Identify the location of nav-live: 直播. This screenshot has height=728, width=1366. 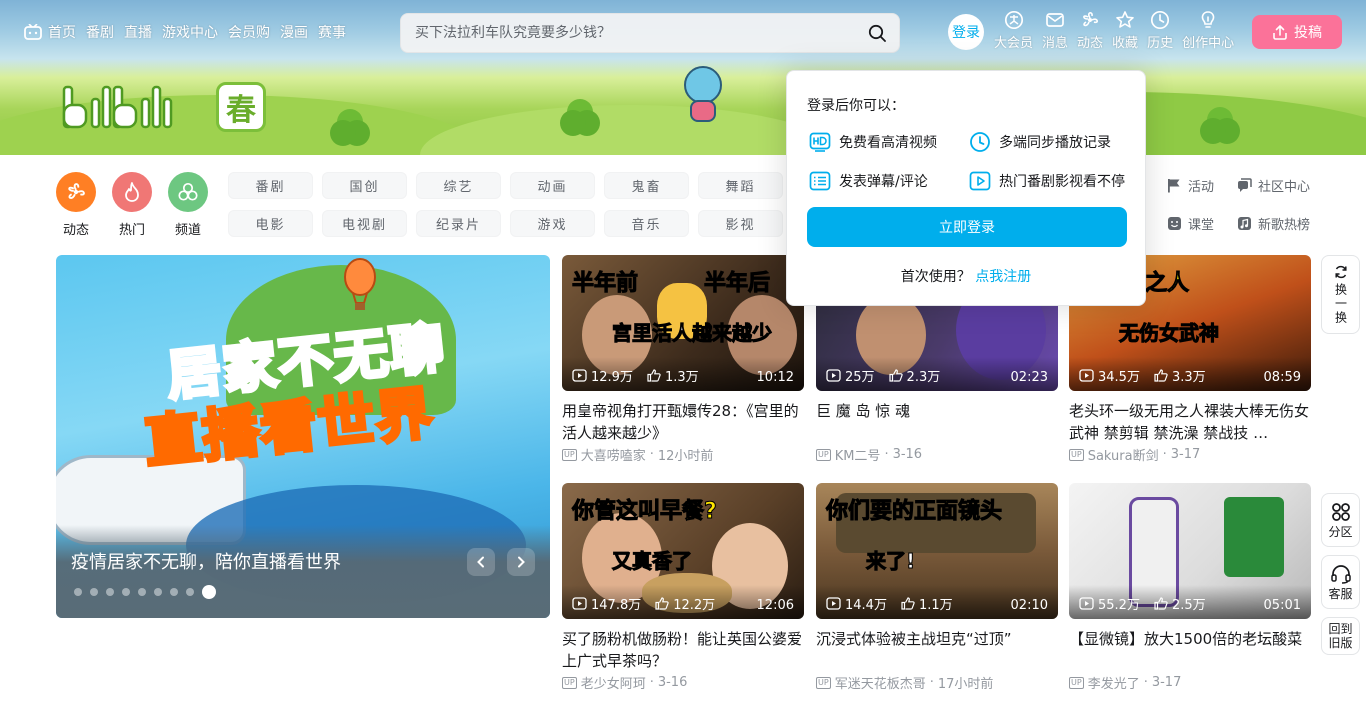
(138, 32).